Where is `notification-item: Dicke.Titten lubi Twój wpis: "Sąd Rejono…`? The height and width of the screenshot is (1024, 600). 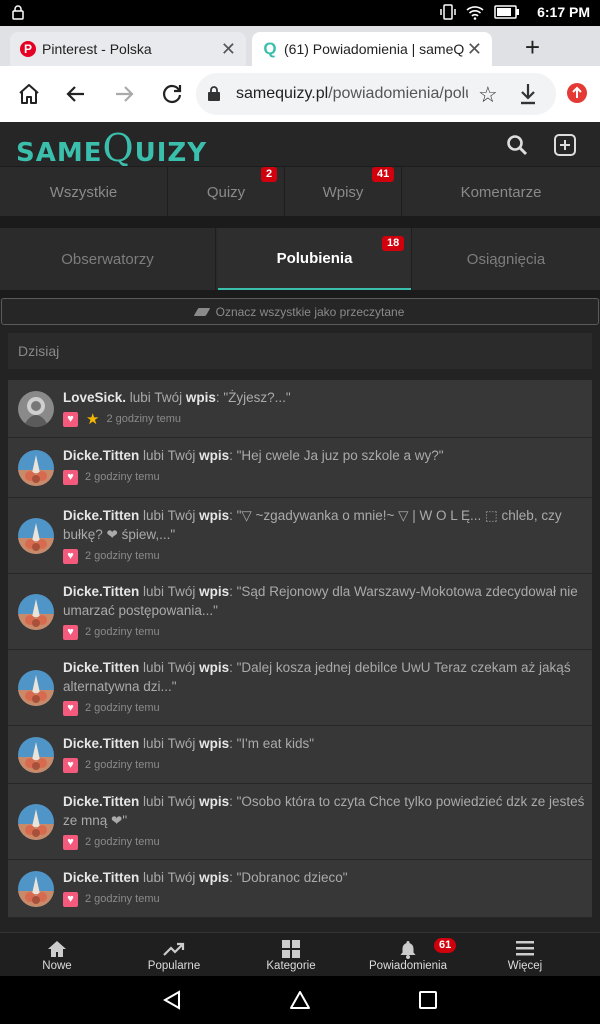
notification-item: Dicke.Titten lubi Twój wpis: "Sąd Rejono… is located at coordinates (300, 612).